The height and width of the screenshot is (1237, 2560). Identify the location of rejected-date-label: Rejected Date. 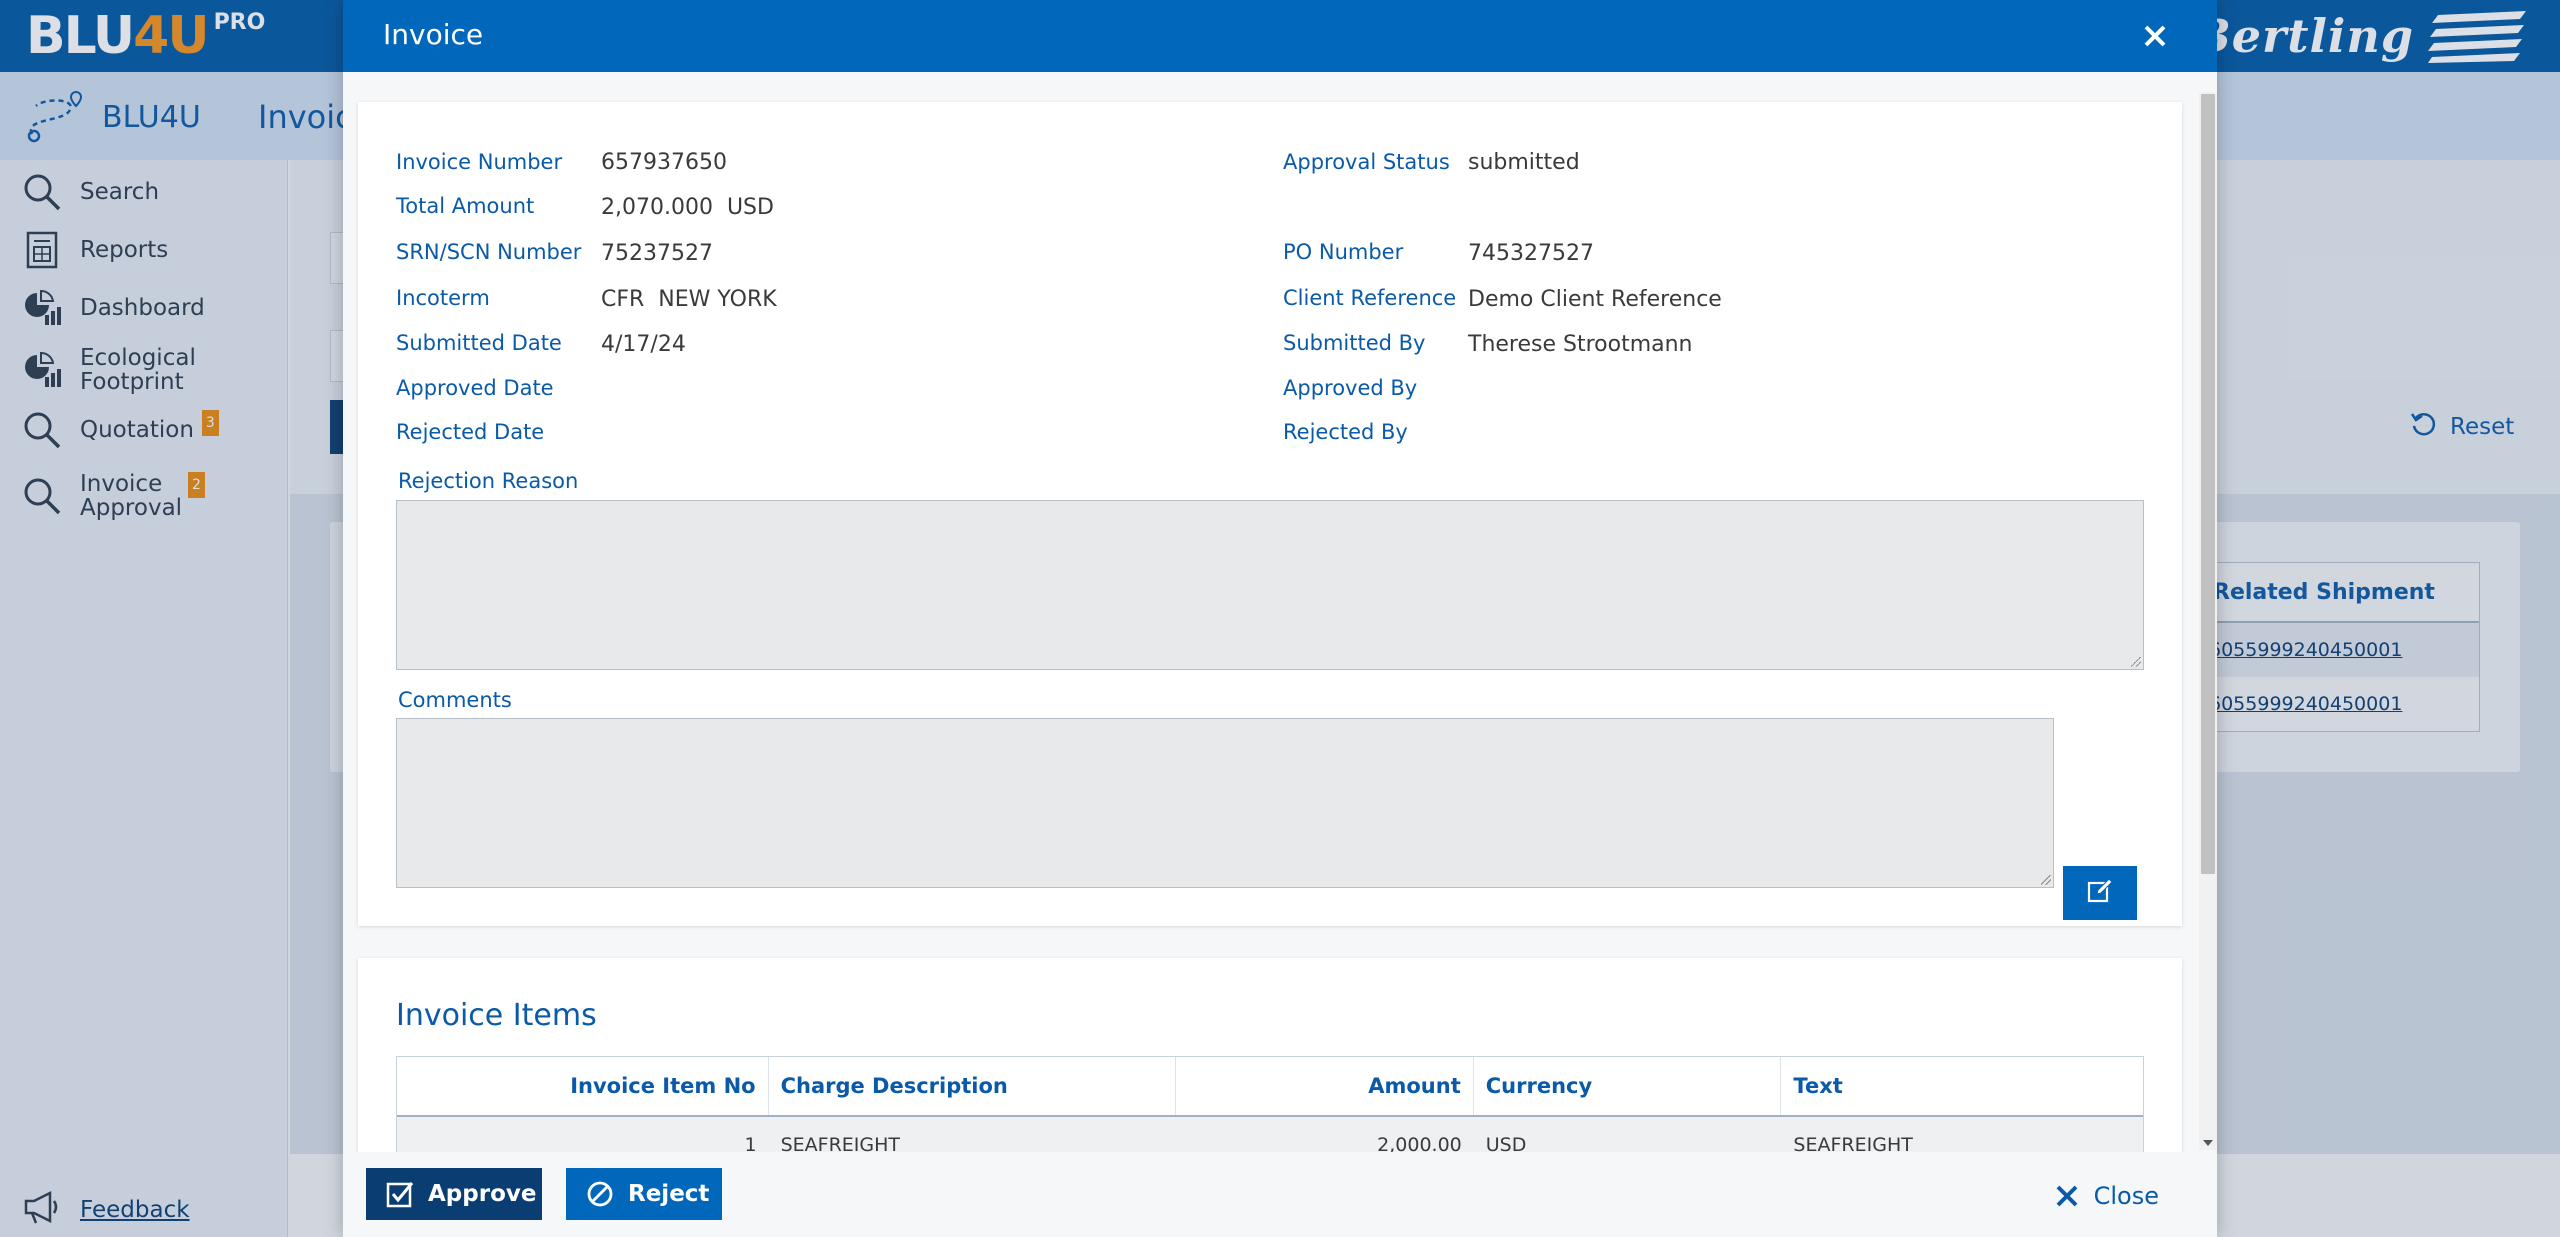
(470, 432).